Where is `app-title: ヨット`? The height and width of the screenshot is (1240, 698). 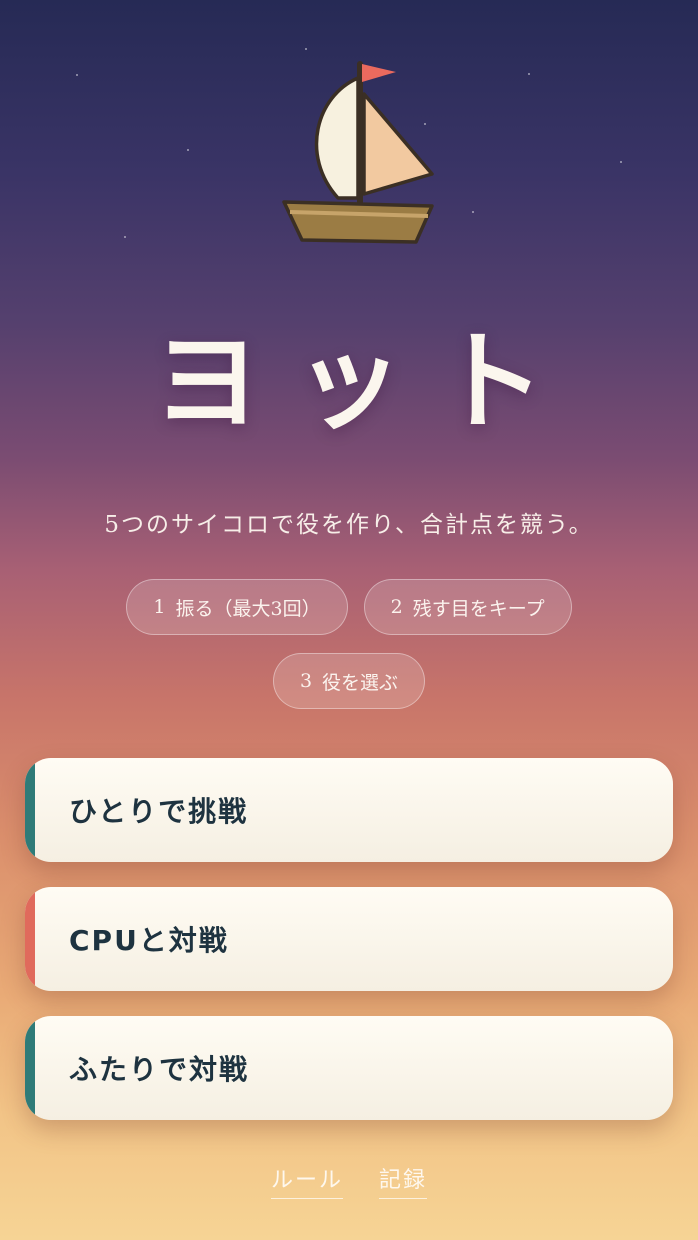 app-title: ヨット is located at coordinates (365, 382).